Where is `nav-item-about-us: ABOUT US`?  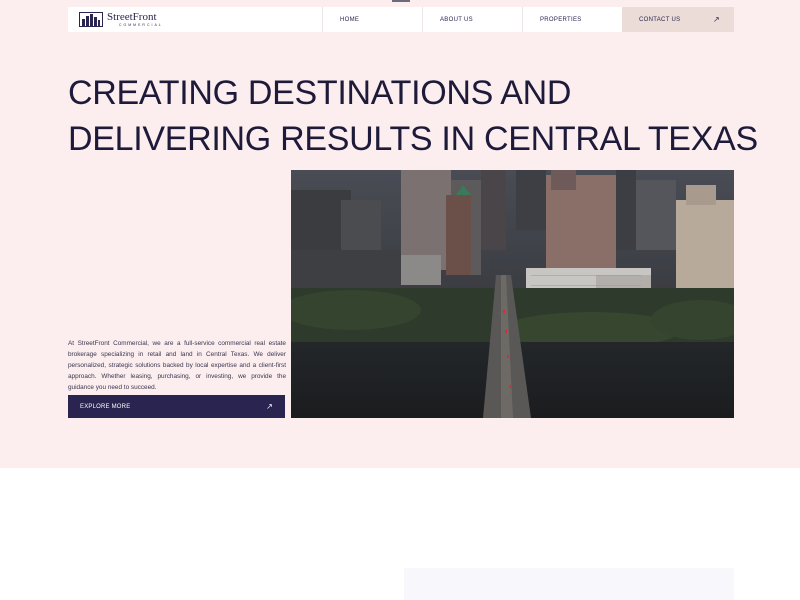
nav-item-about-us: ABOUT US is located at coordinates (472, 19).